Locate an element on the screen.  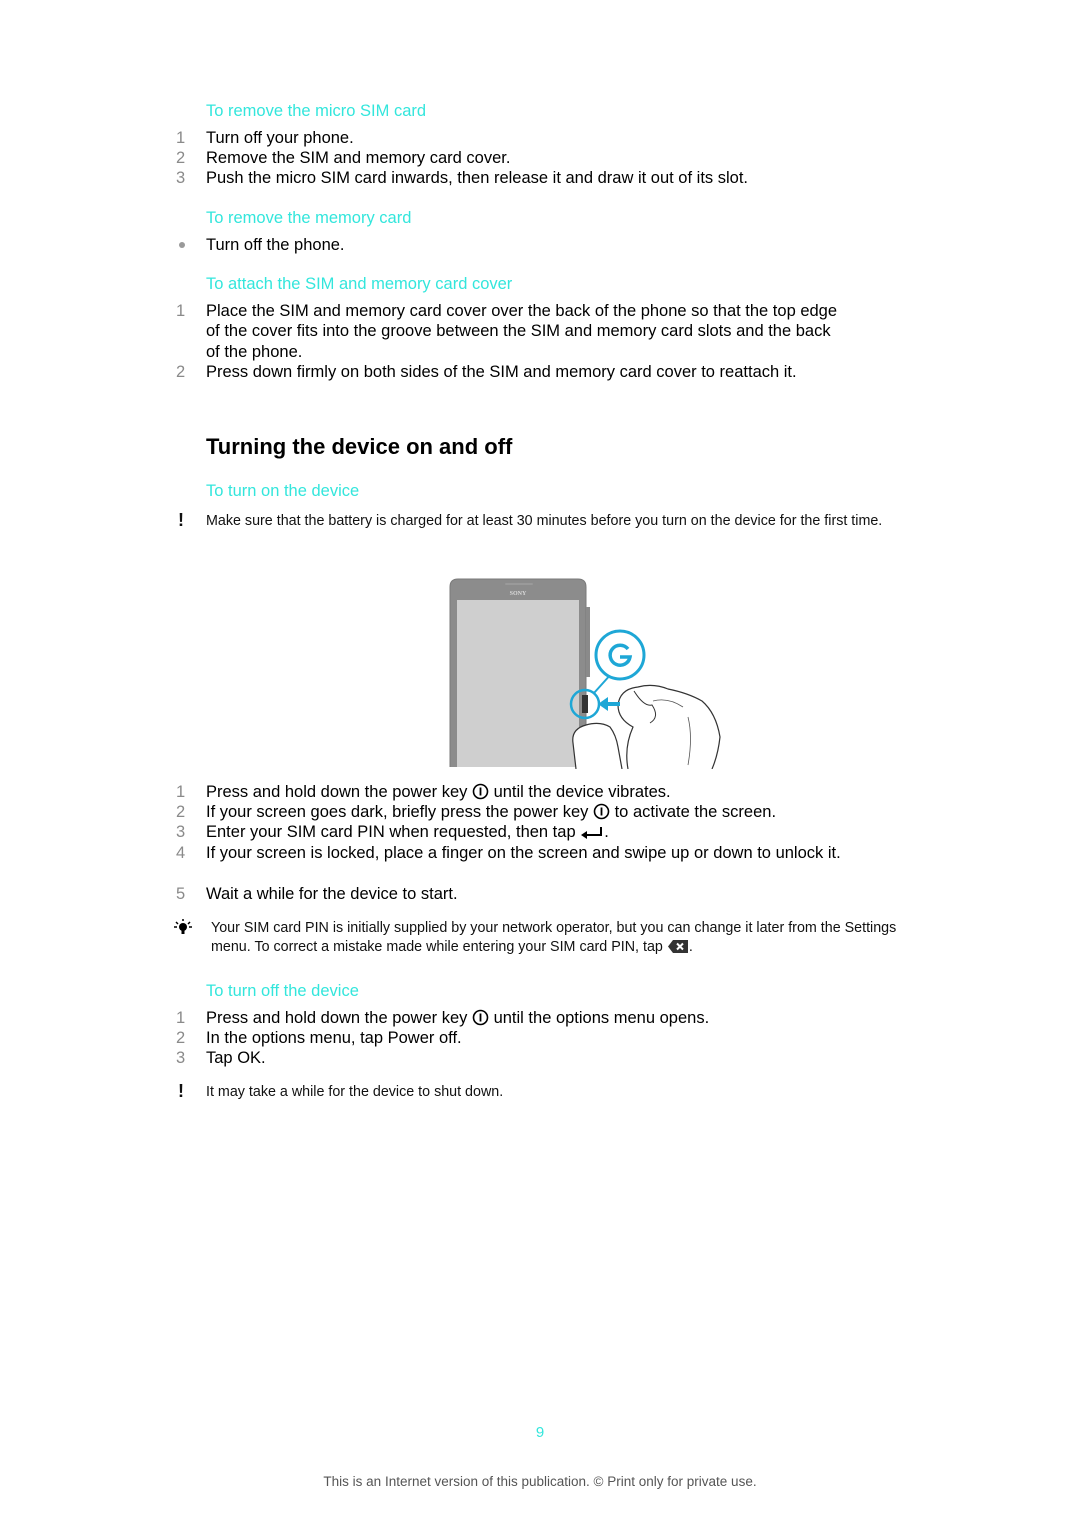
power-key-illustration: SONY is located at coordinates (588, 673).